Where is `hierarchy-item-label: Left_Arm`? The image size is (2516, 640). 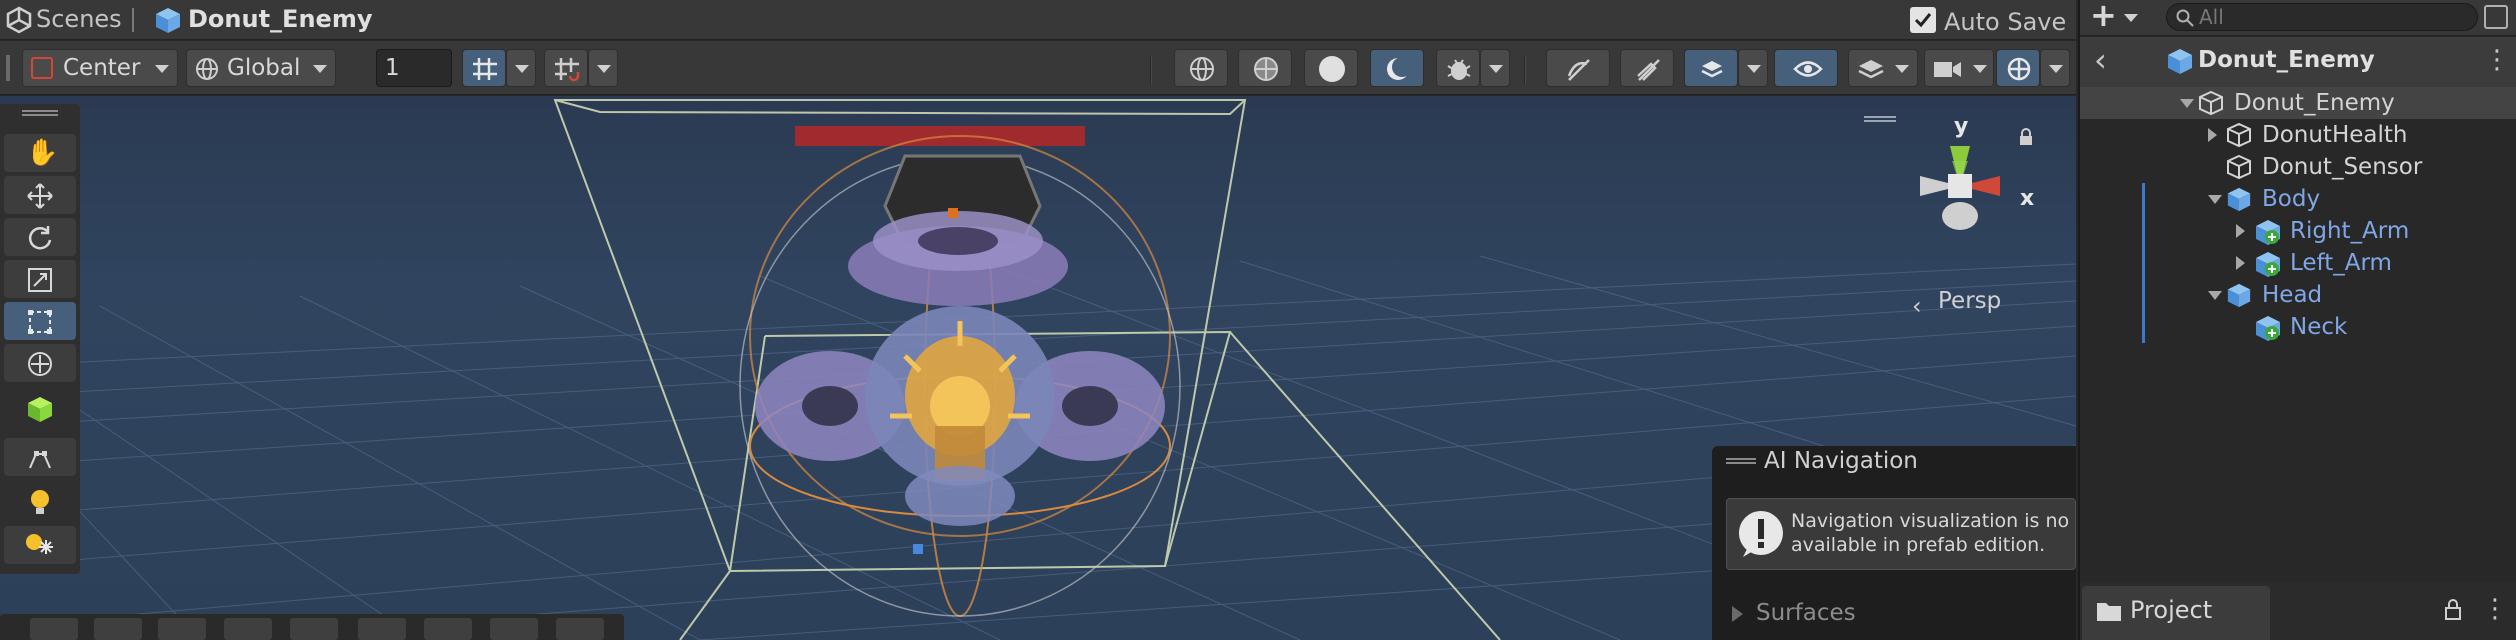 hierarchy-item-label: Left_Arm is located at coordinates (2341, 263).